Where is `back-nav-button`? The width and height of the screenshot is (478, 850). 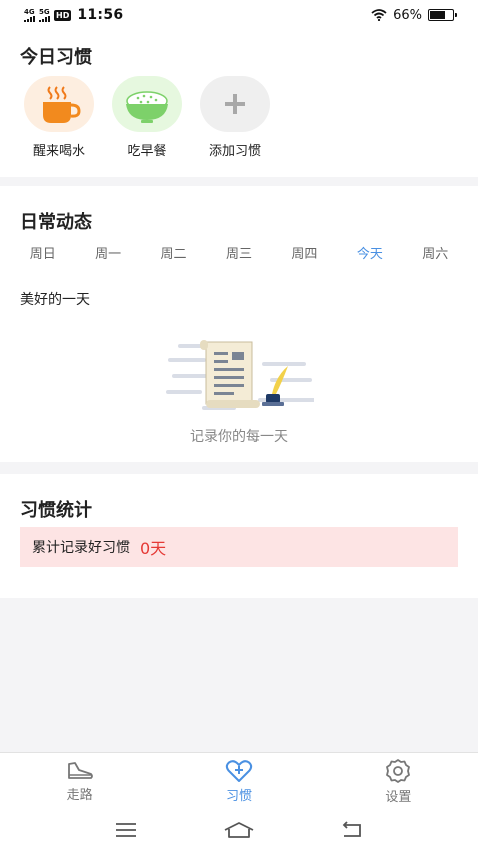 back-nav-button is located at coordinates (352, 830).